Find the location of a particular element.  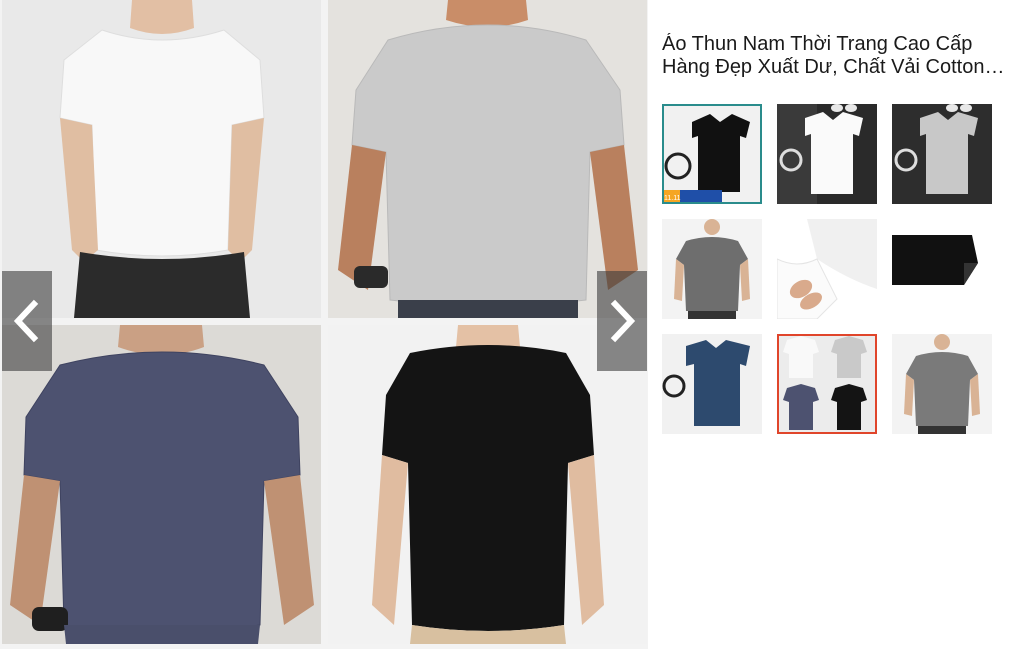

thumbnail-white-fabric is located at coordinates (827, 269).